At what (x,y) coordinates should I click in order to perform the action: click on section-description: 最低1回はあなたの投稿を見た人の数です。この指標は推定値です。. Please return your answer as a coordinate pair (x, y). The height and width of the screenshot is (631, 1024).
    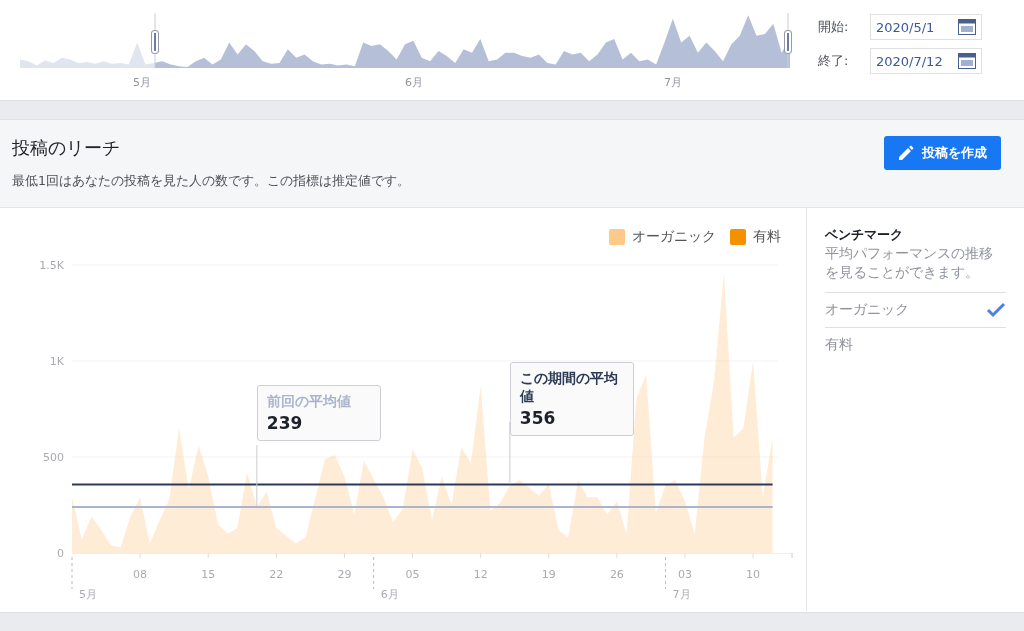
    Looking at the image, I should click on (211, 181).